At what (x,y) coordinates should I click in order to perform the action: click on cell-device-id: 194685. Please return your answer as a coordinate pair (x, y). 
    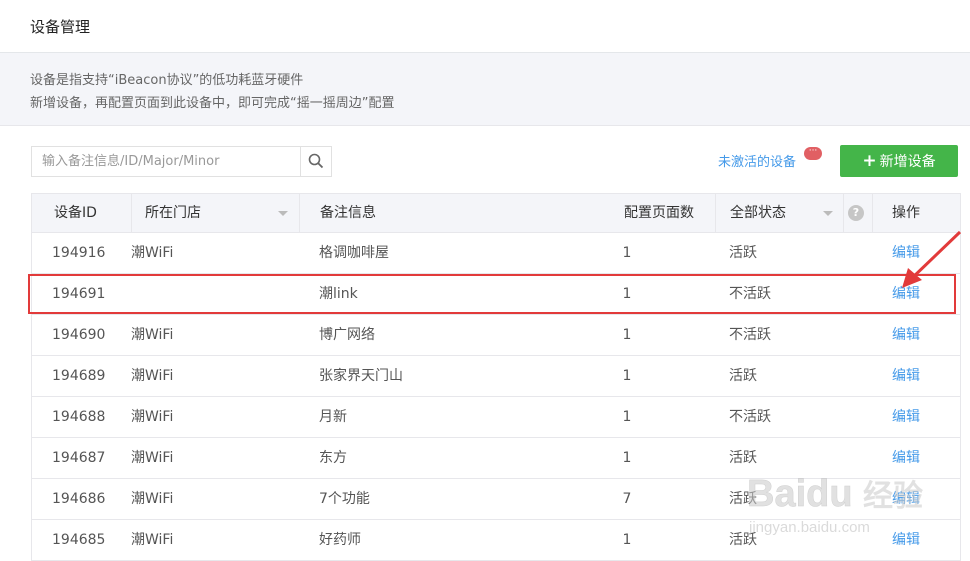
    Looking at the image, I should click on (79, 540).